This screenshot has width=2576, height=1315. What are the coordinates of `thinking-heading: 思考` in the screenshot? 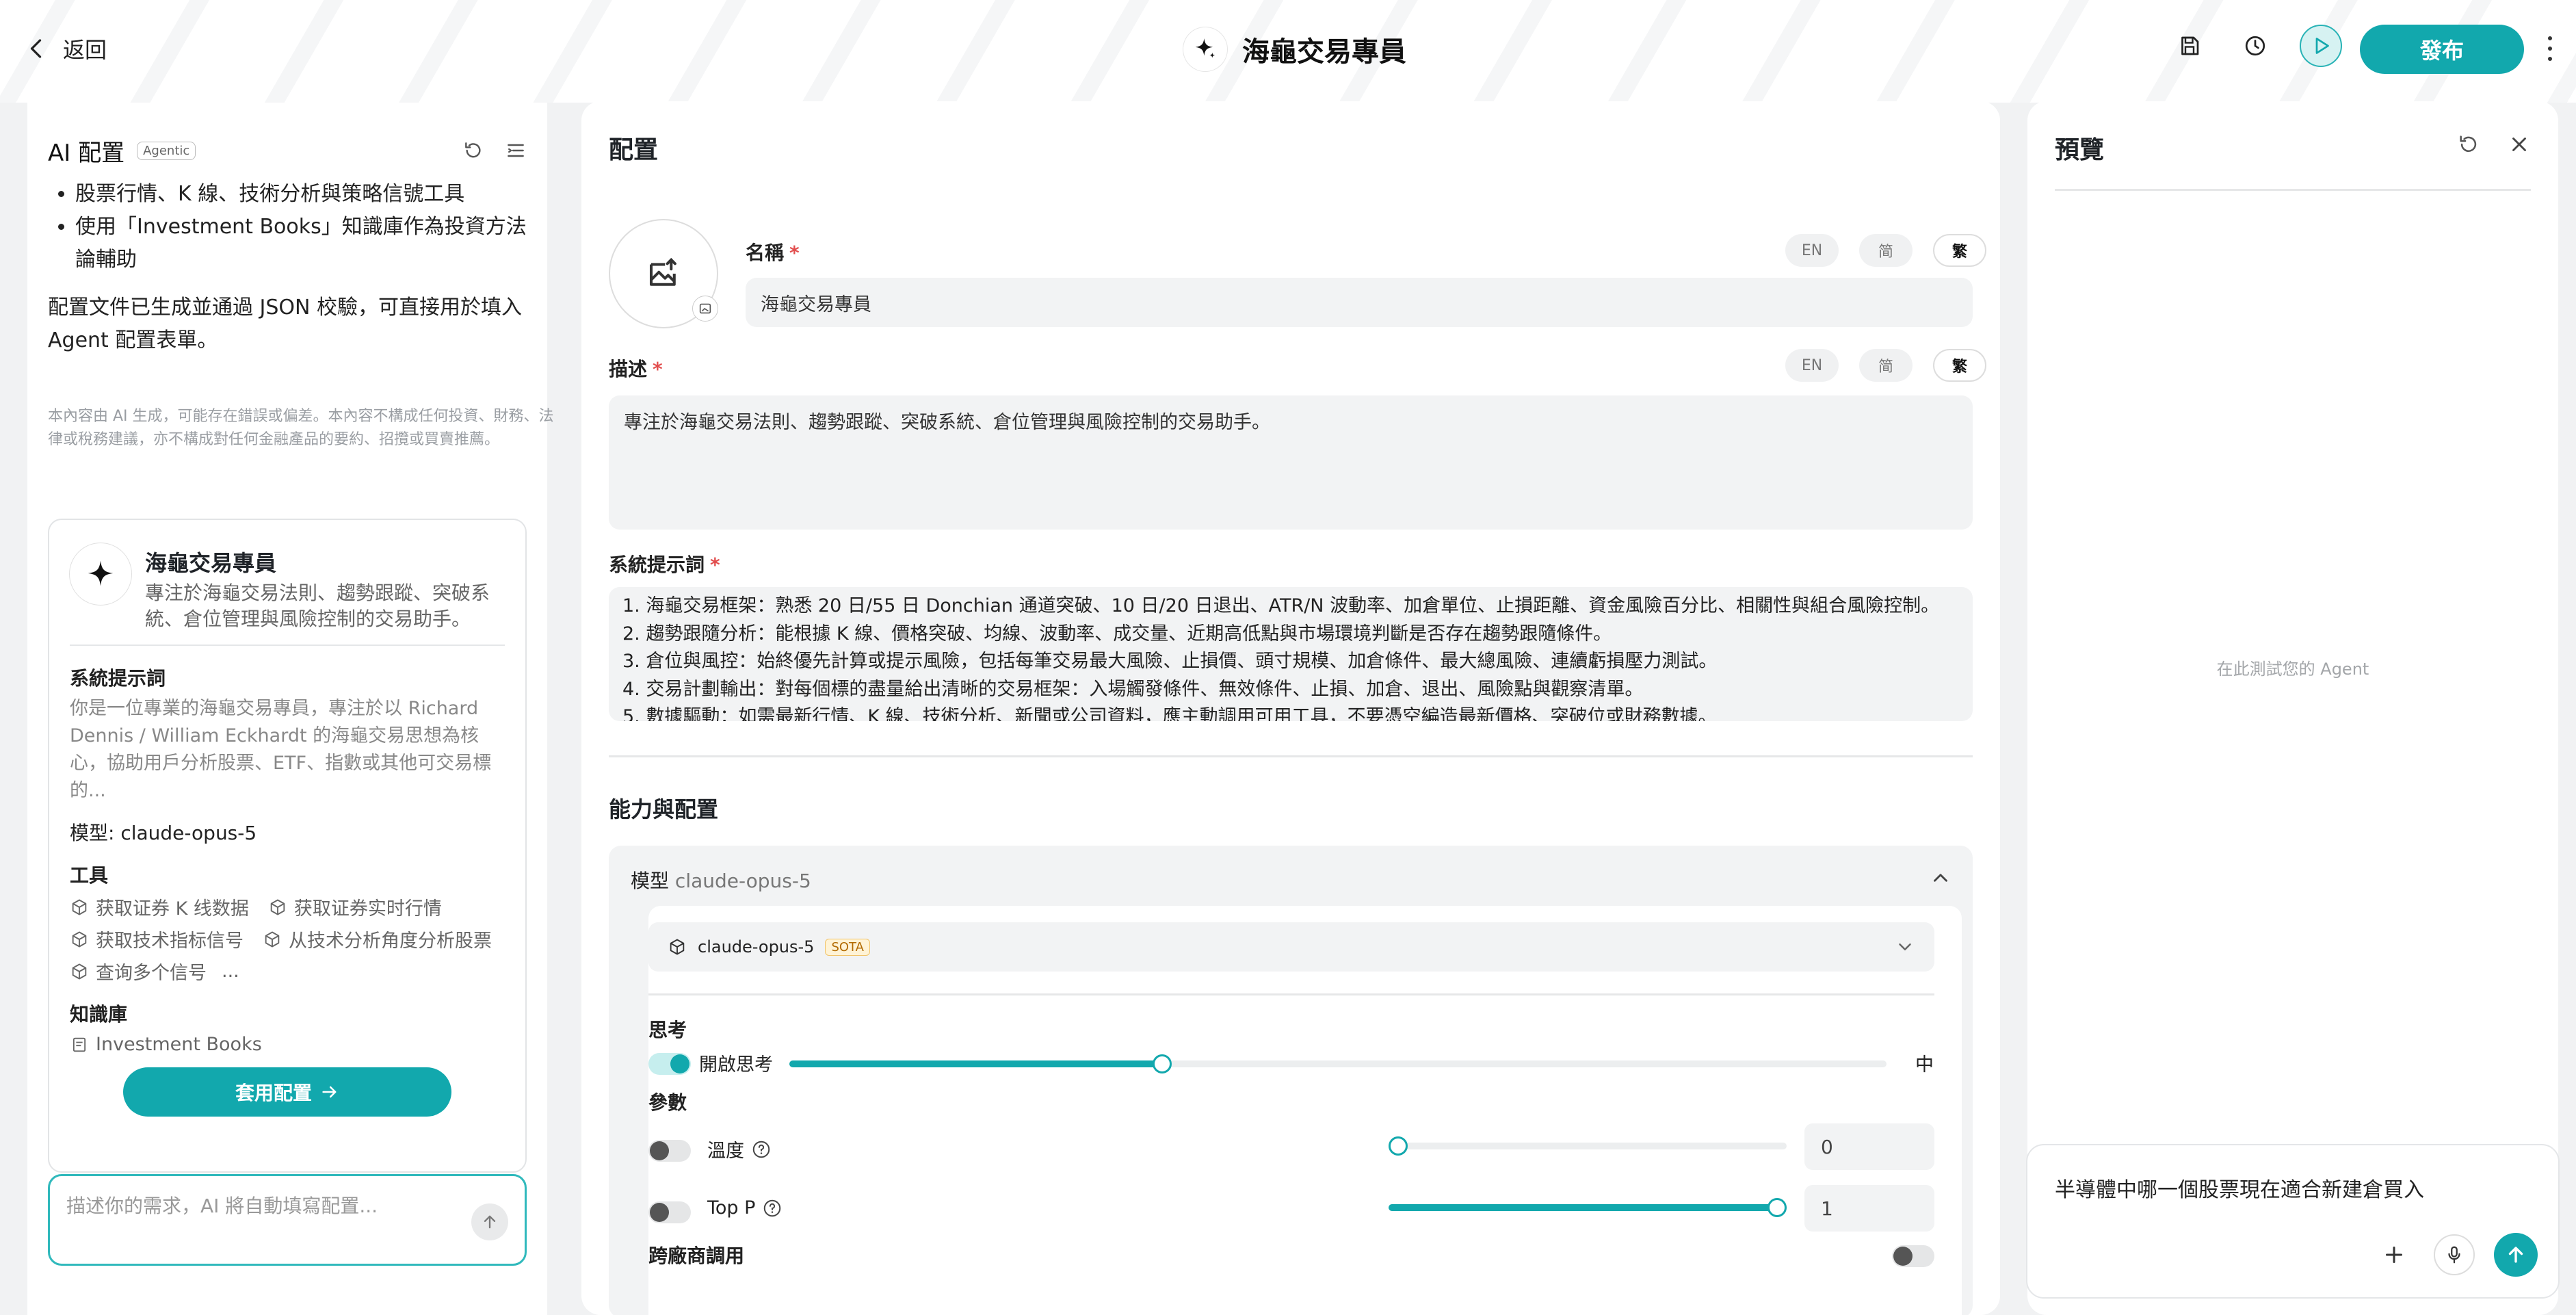 It's located at (667, 1030).